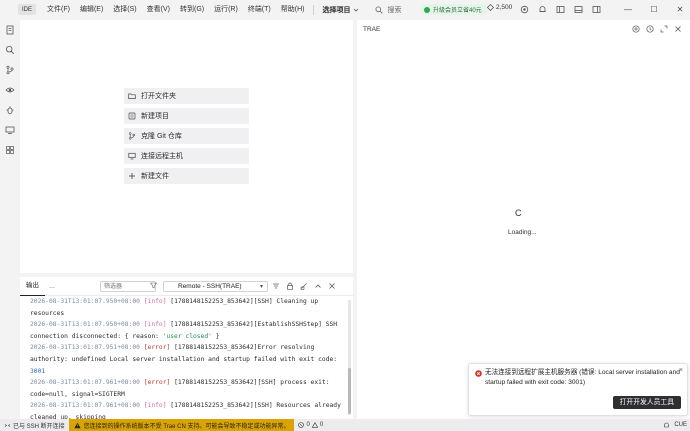  Describe the element at coordinates (32, 286) in the screenshot. I see `tab-output: 输出` at that location.